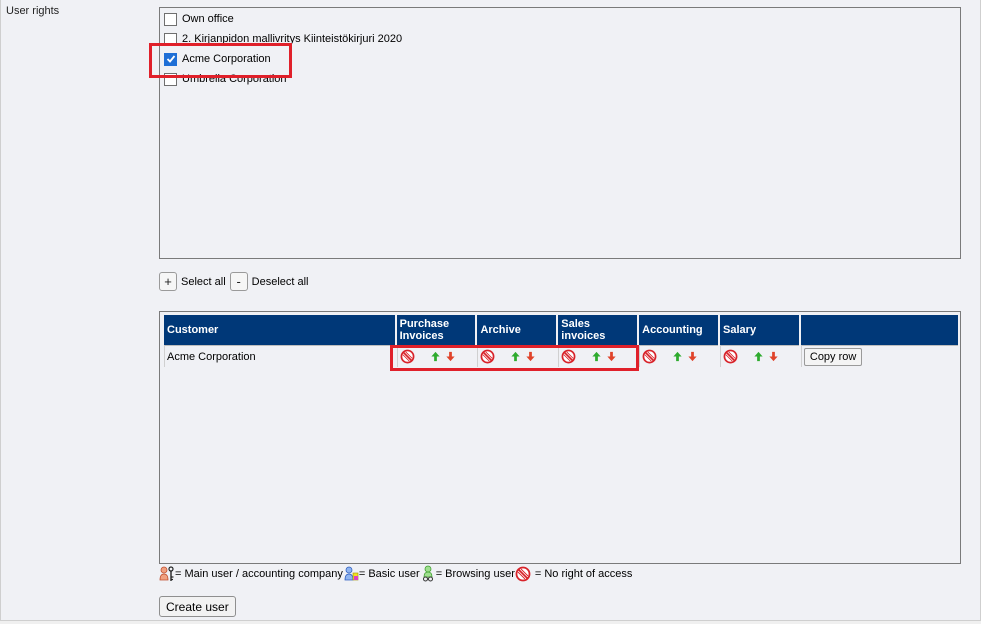 The height and width of the screenshot is (624, 981). Describe the element at coordinates (259, 574) in the screenshot. I see `legend-main-user: = Main user / accounting company` at that location.